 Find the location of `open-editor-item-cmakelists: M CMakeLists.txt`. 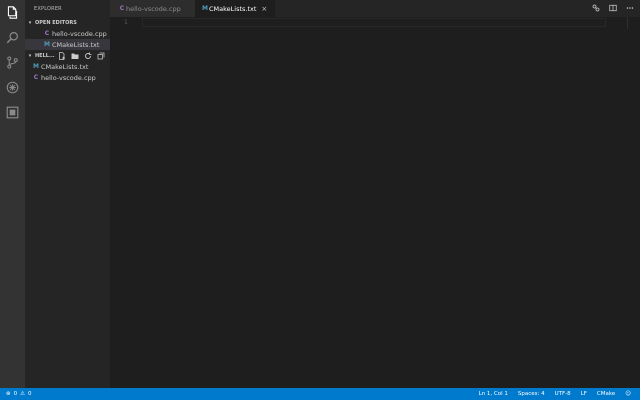

open-editor-item-cmakelists: M CMakeLists.txt is located at coordinates (67, 44).